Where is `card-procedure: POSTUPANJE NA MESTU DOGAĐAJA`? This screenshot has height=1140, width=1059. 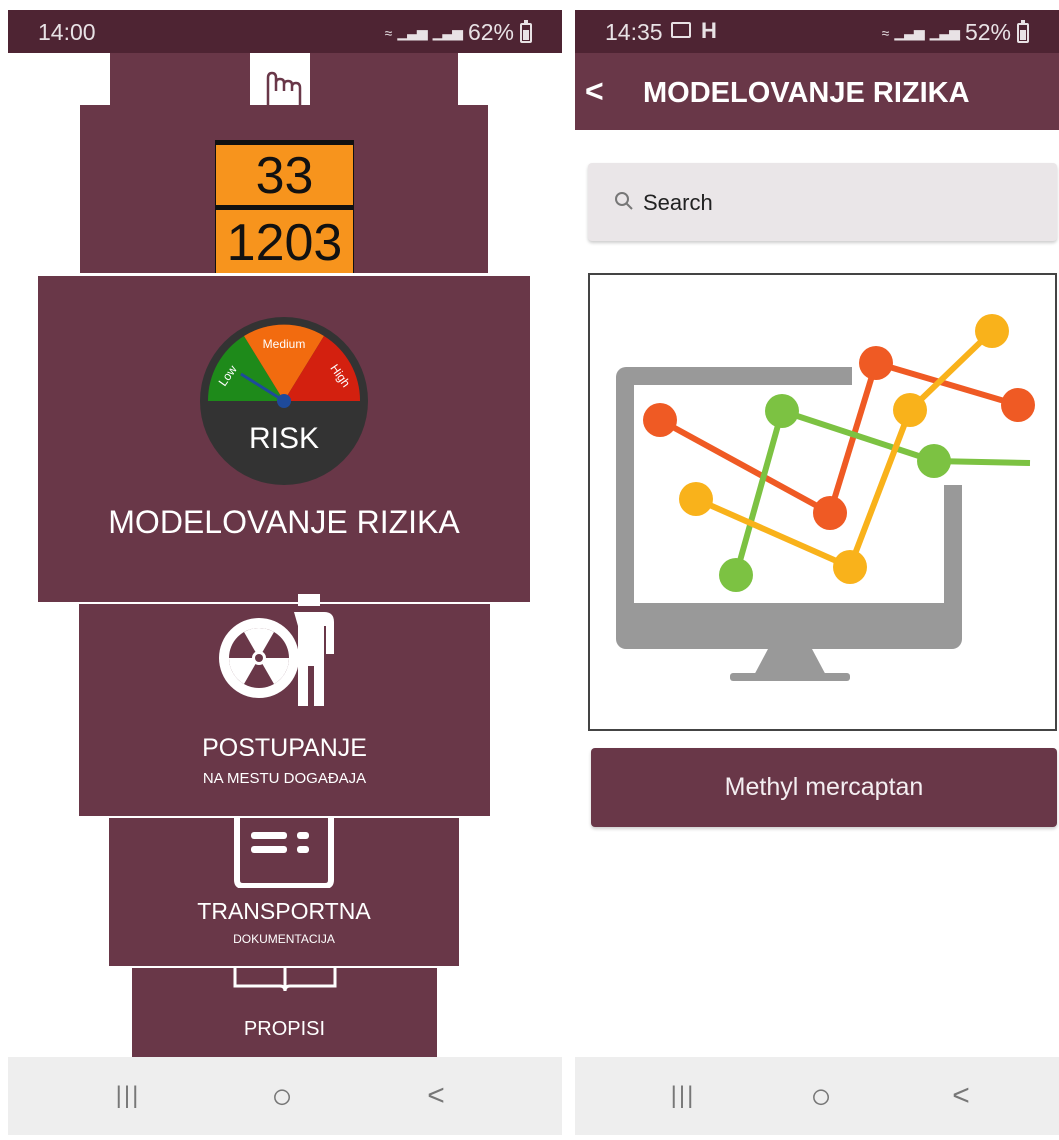 card-procedure: POSTUPANJE NA MESTU DOGAĐAJA is located at coordinates (284, 705).